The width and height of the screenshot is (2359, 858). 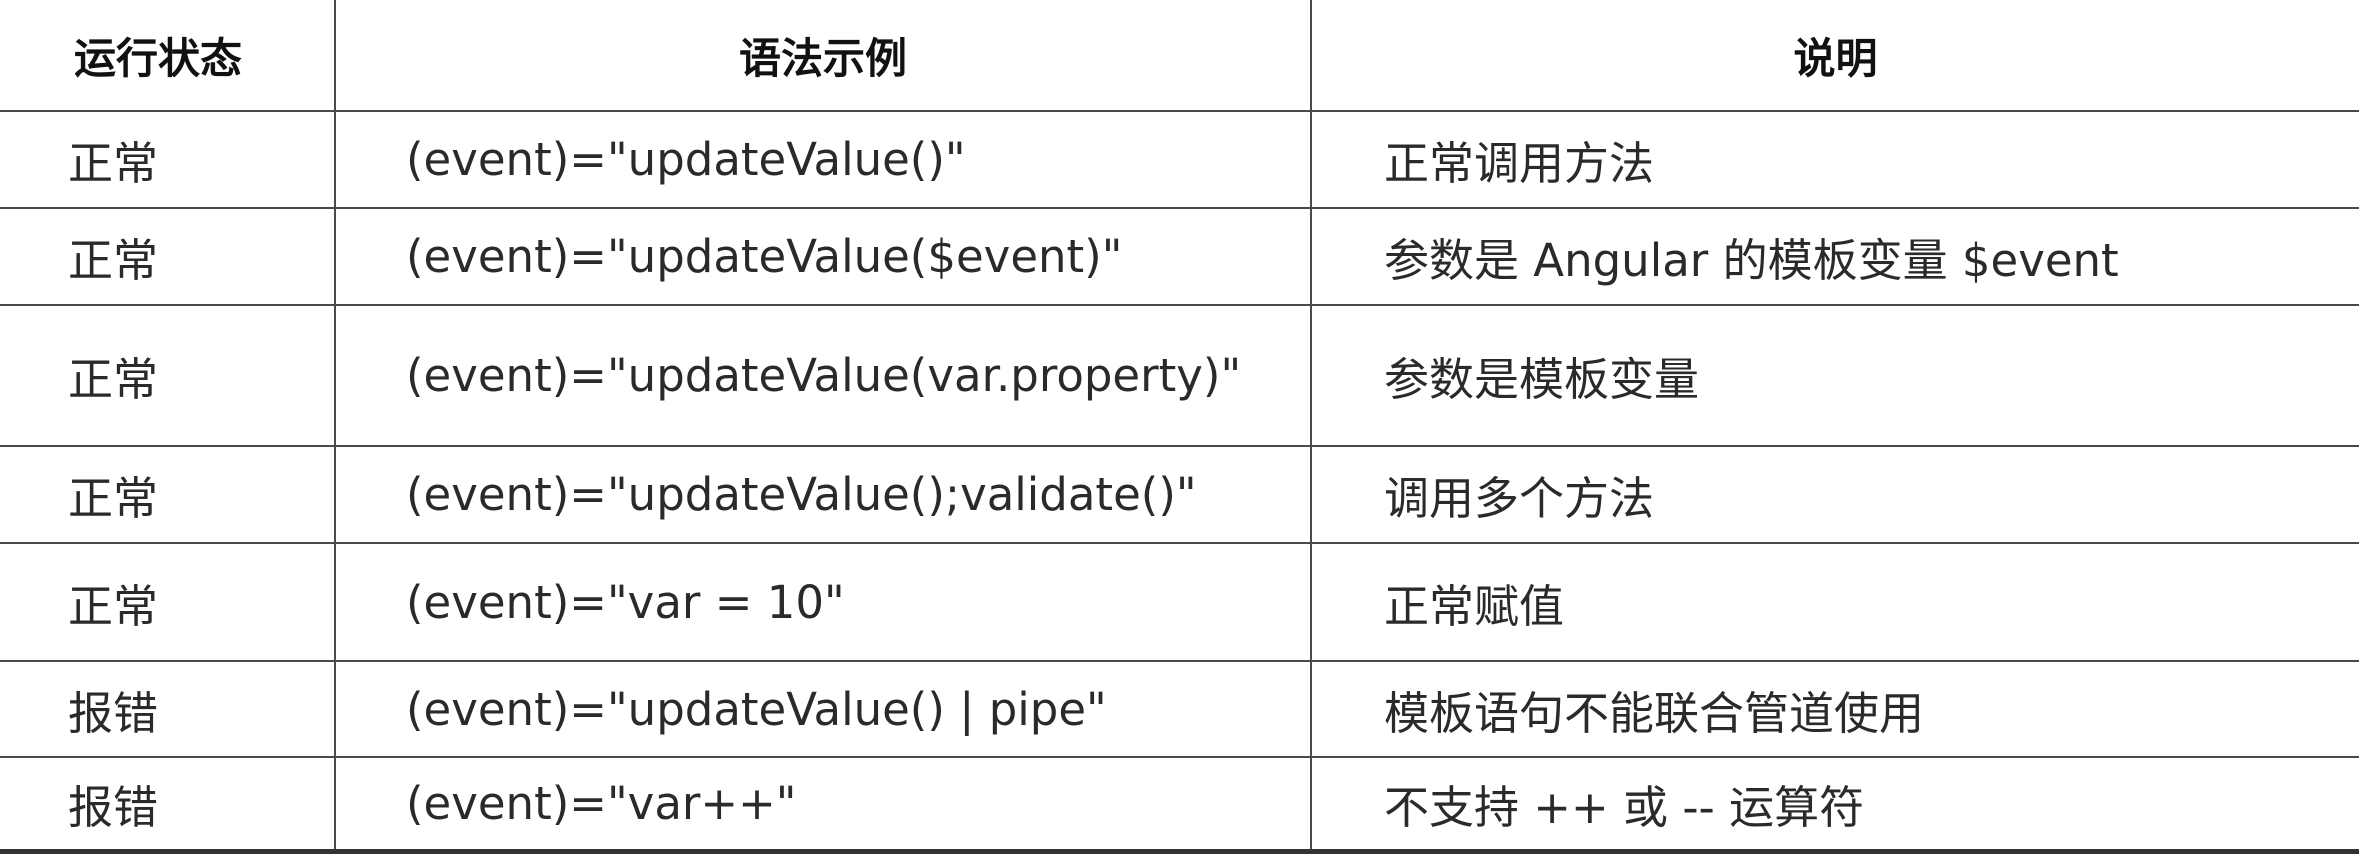 I want to click on table-row: 正常 (event)="var = 10" 正常赋值, so click(x=1179, y=602).